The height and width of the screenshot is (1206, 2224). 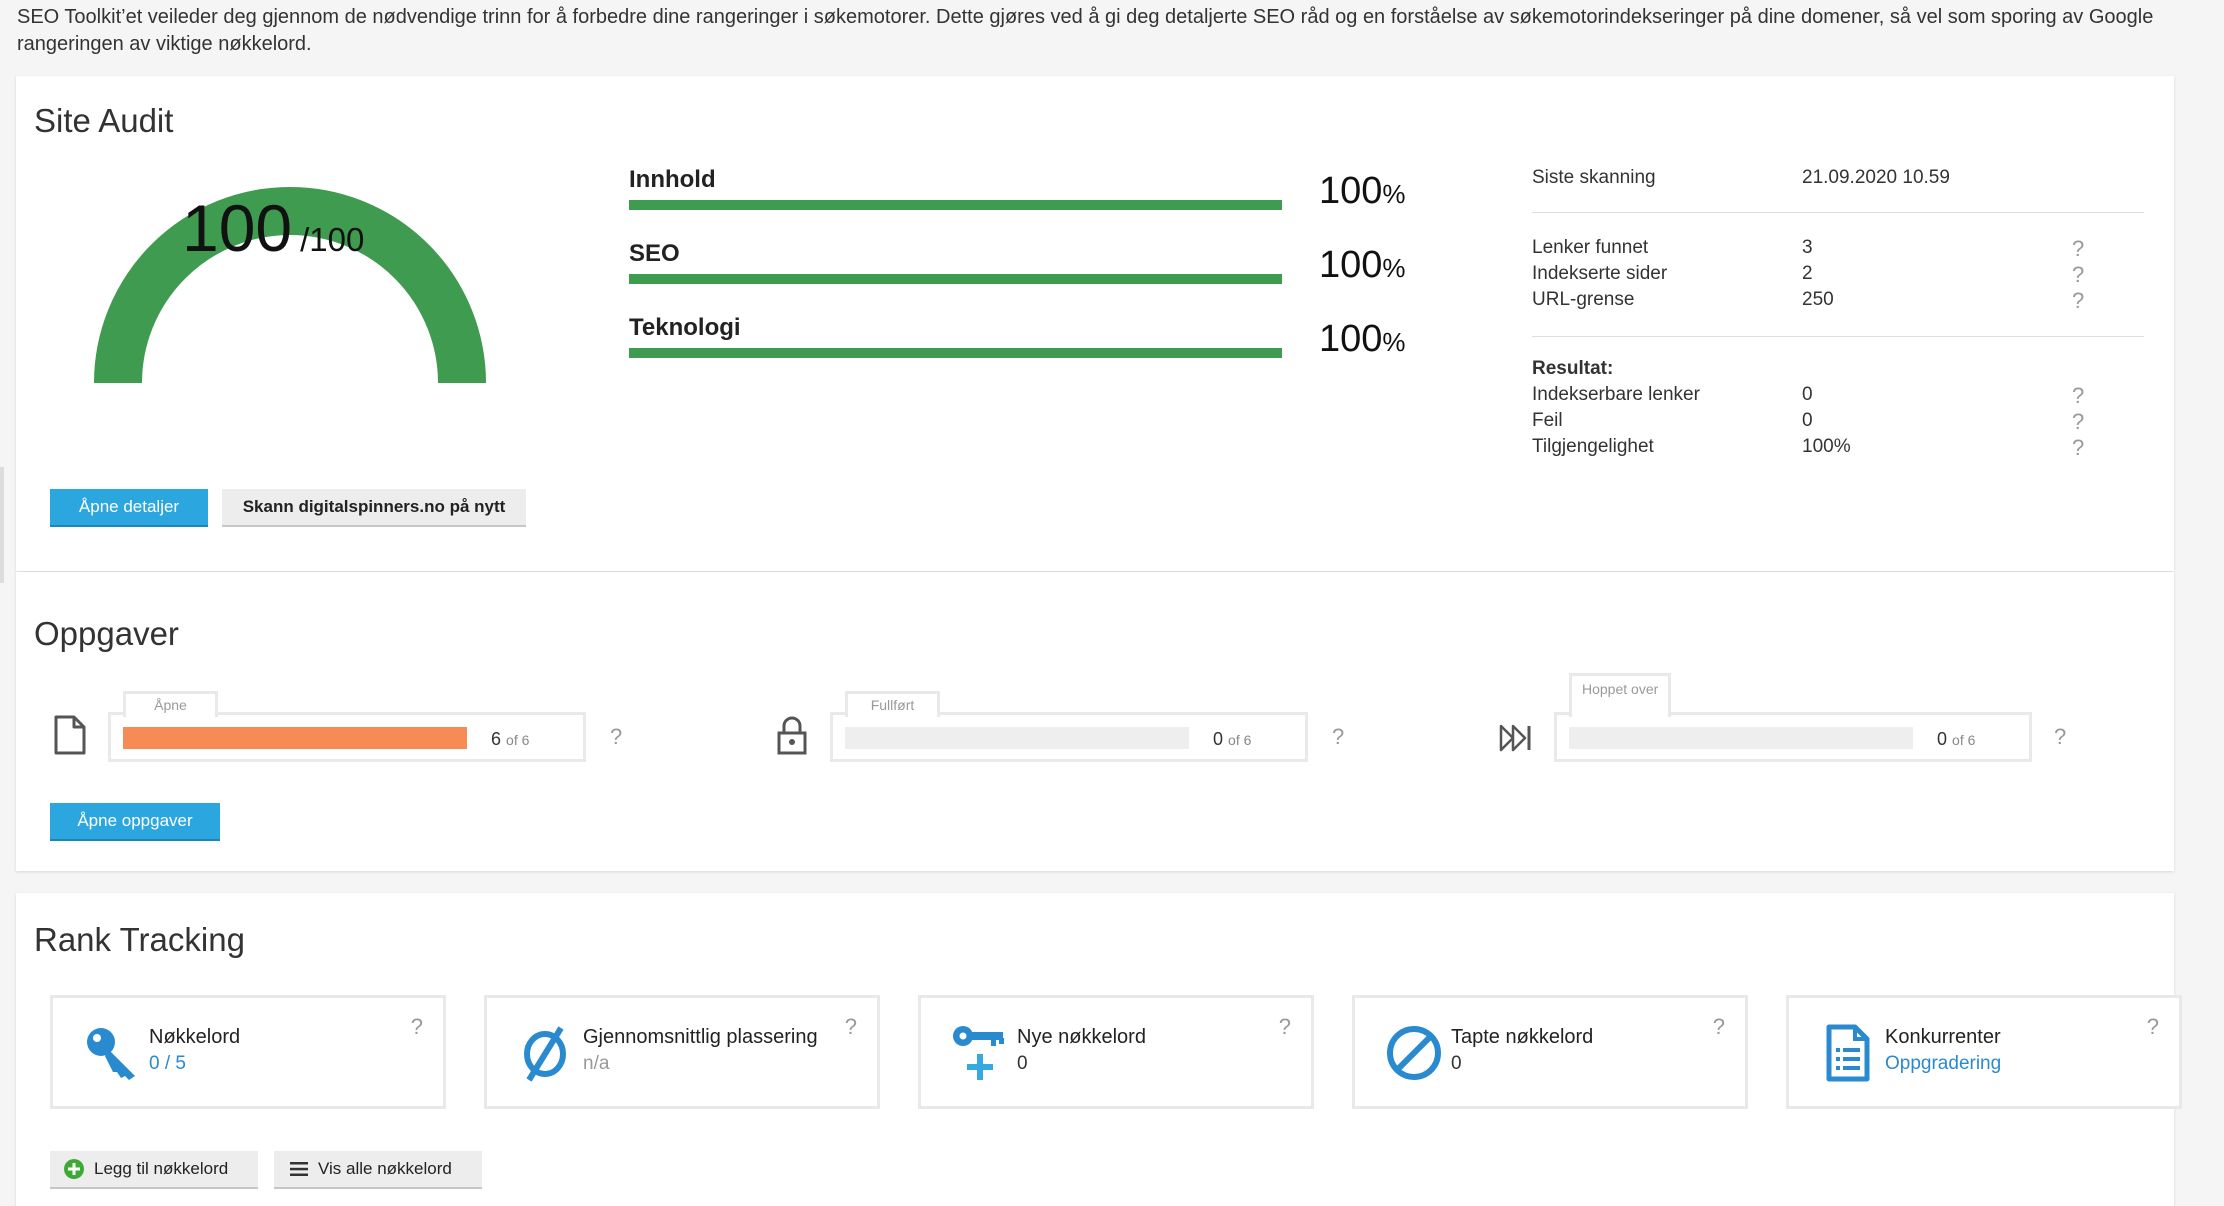 What do you see at coordinates (1573, 368) in the screenshot?
I see `result-heading: Resultat:` at bounding box center [1573, 368].